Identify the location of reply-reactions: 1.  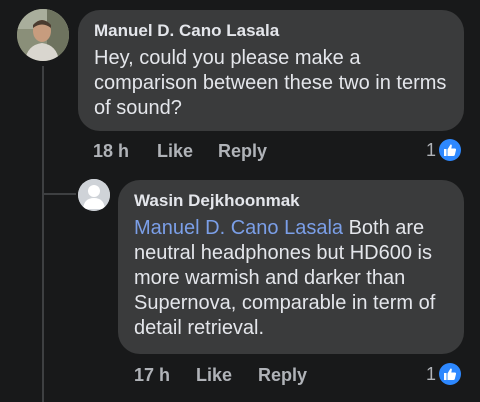
(444, 374).